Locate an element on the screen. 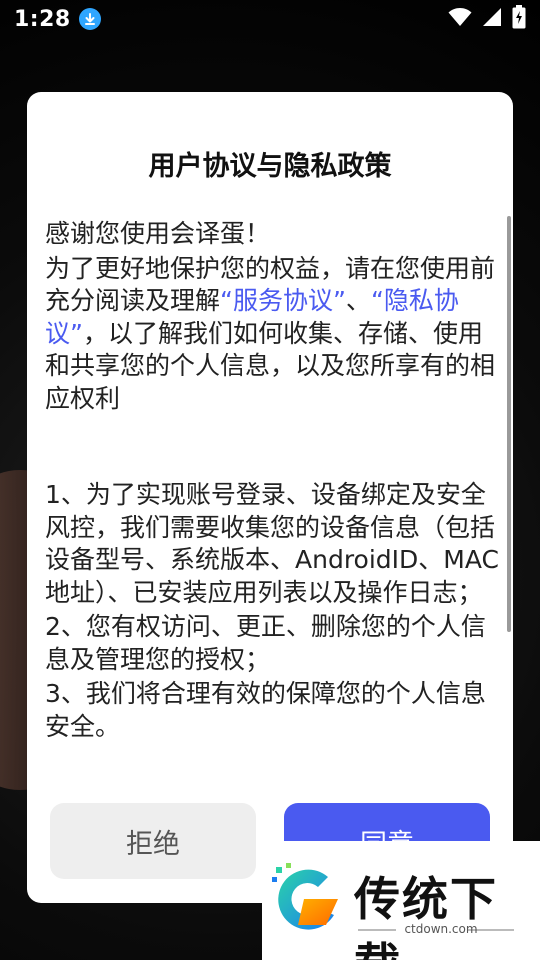 The image size is (540, 960). list-item: 3、我们将合理有效的保障您的个人信息安全。 is located at coordinates (265, 710).